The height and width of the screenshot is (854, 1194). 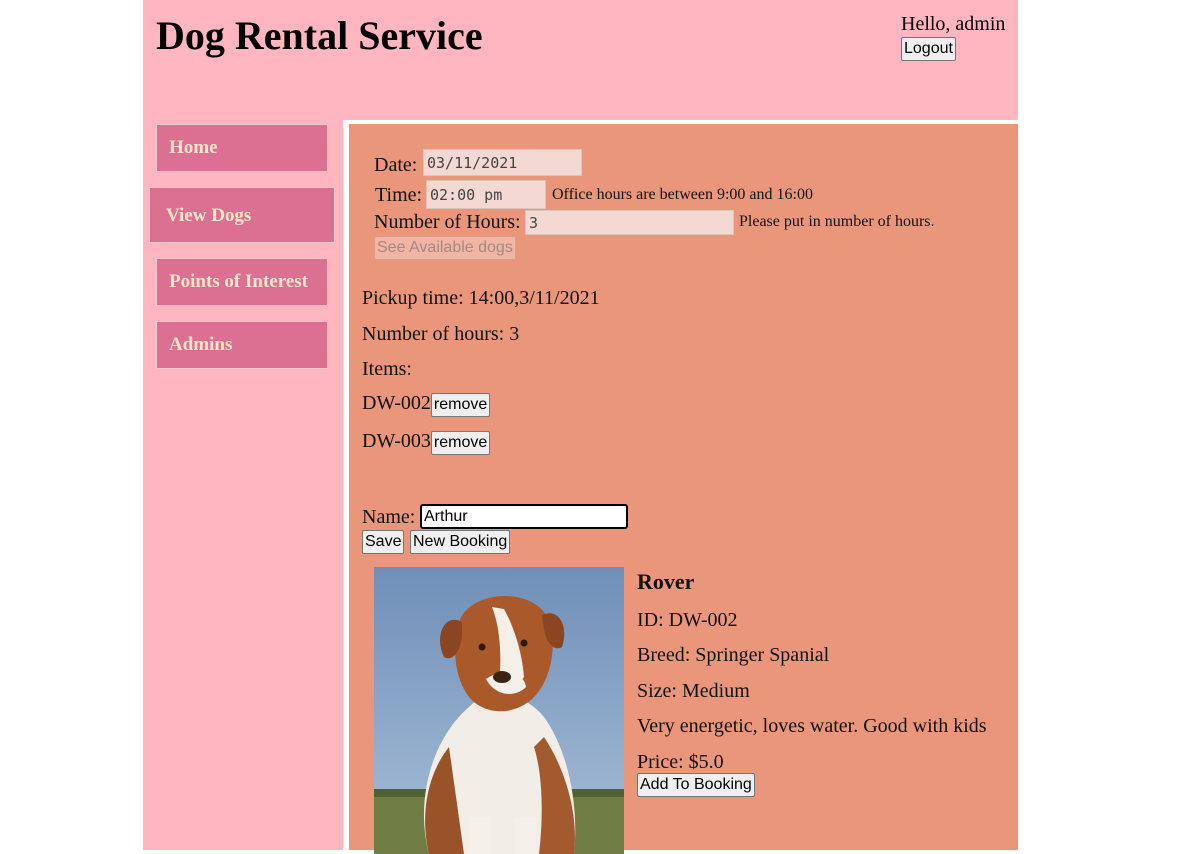 What do you see at coordinates (486, 194) in the screenshot?
I see `time-input` at bounding box center [486, 194].